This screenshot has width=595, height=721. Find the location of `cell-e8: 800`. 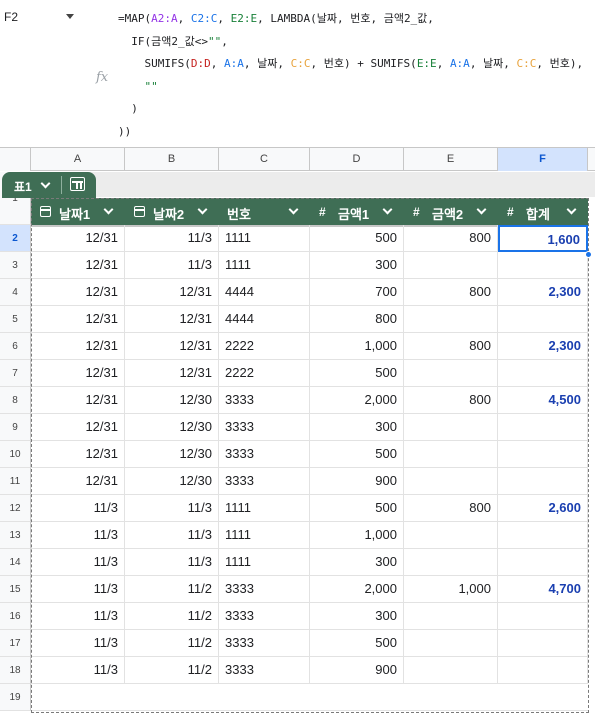

cell-e8: 800 is located at coordinates (451, 400).